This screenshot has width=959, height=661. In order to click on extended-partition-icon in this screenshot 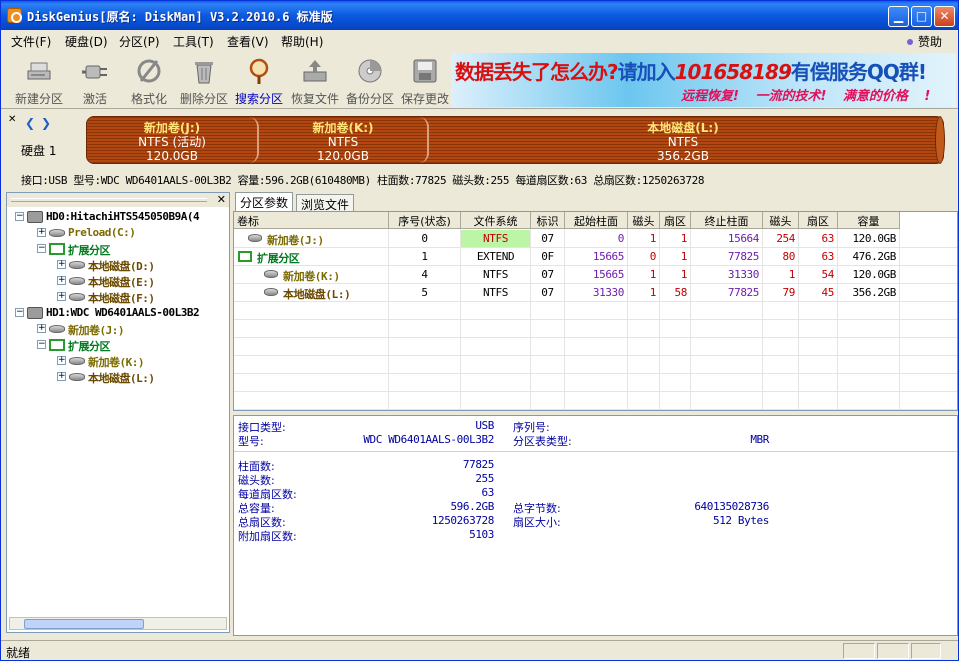, I will do `click(245, 256)`.